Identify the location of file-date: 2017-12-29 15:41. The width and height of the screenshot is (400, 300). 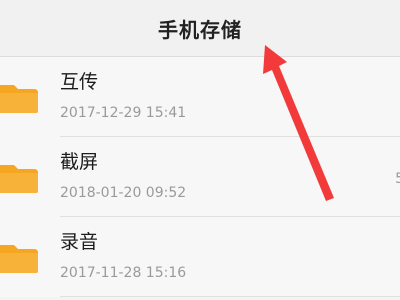
(123, 113).